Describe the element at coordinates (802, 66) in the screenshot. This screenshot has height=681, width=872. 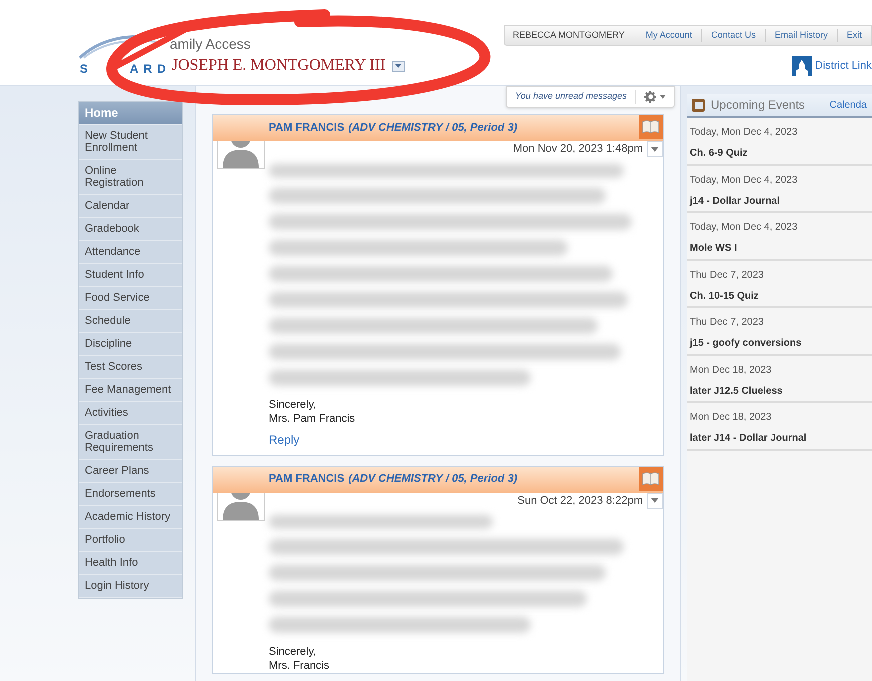
I see `district-icon` at that location.